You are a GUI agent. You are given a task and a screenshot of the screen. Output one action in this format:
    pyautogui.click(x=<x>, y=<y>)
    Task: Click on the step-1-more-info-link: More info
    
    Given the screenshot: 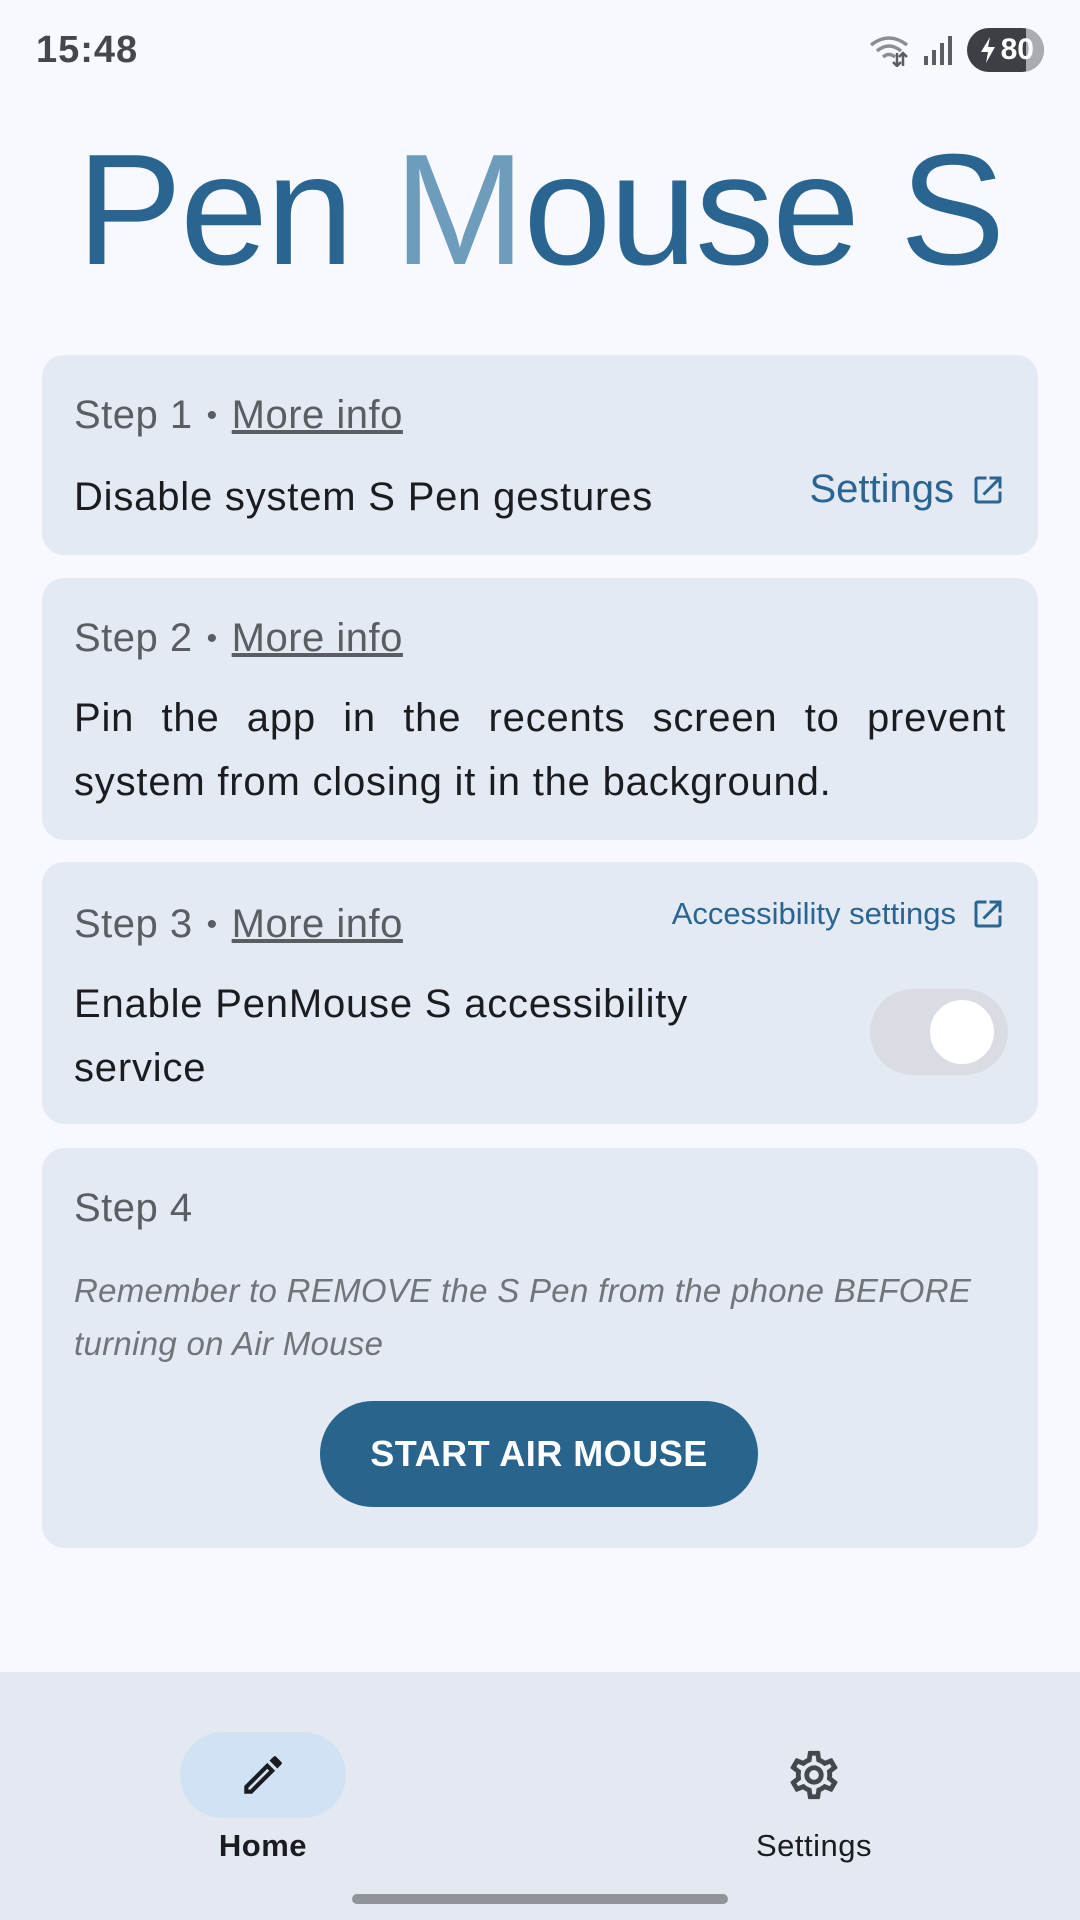 What is the action you would take?
    pyautogui.click(x=317, y=415)
    